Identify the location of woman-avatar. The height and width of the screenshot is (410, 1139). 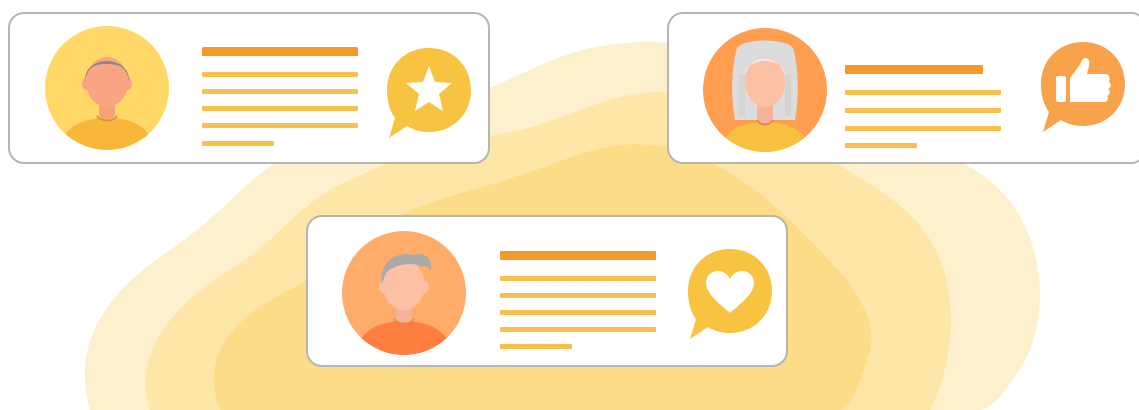
(765, 90).